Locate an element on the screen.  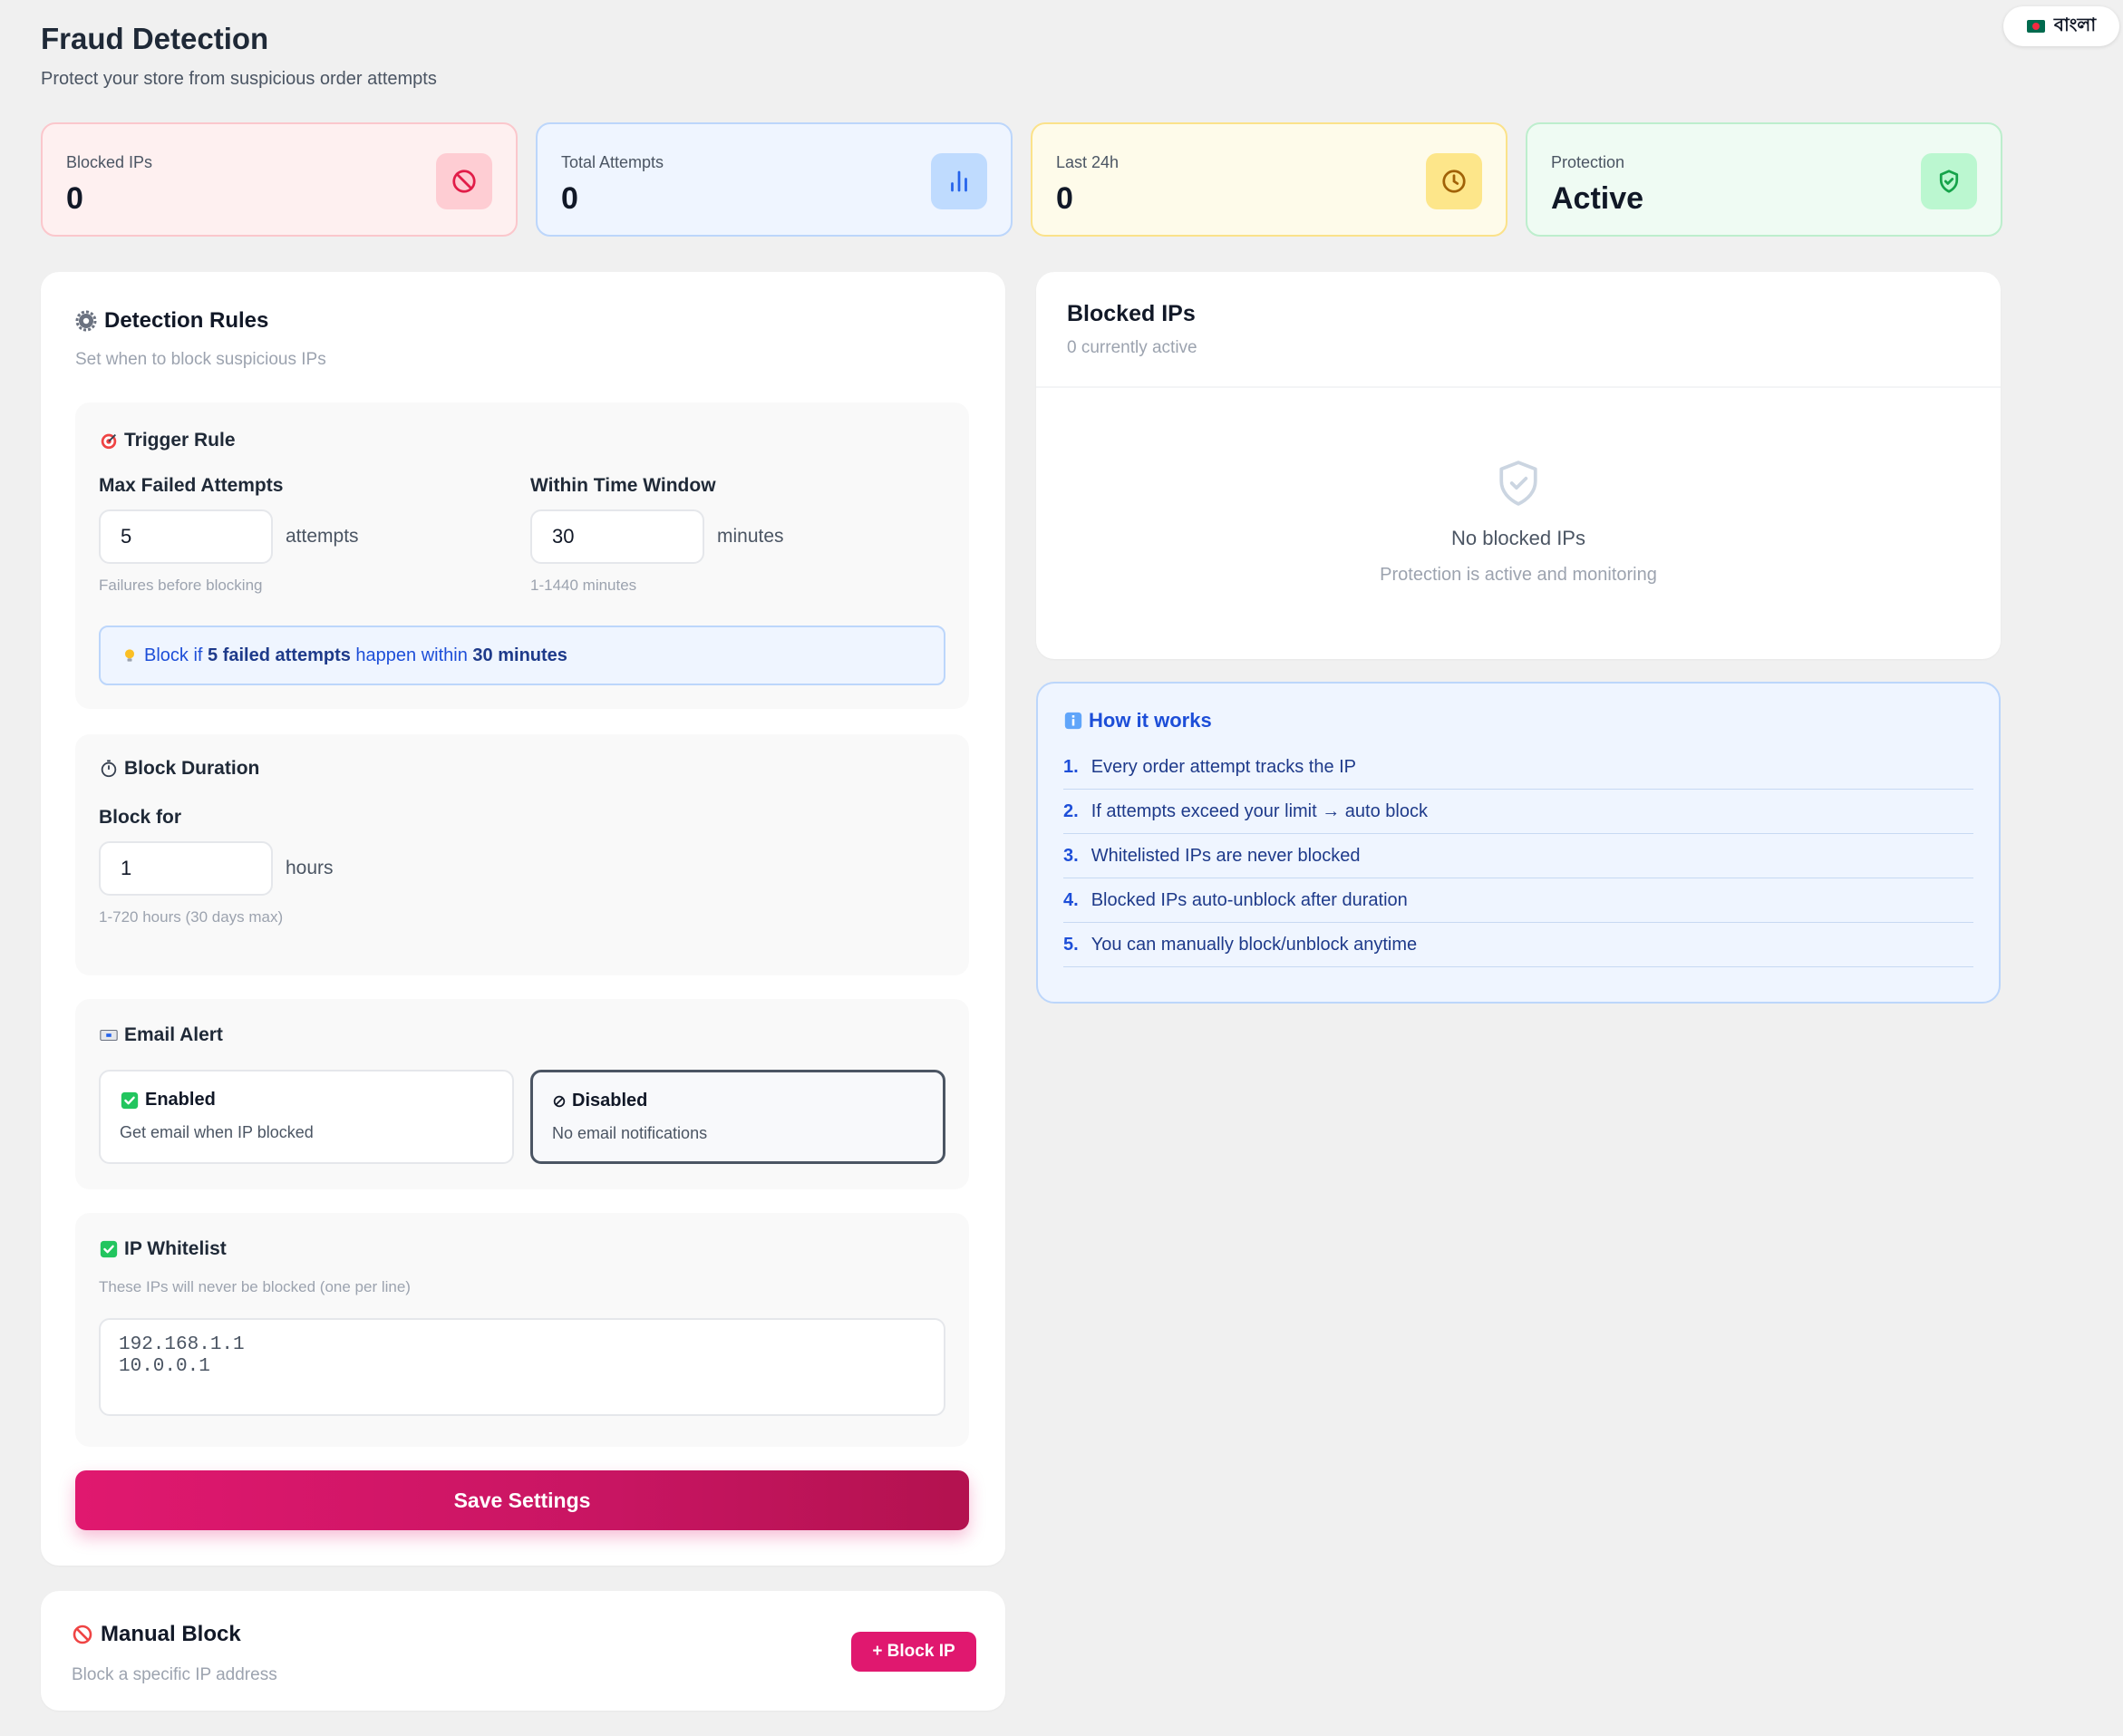
summary-prefix: Block if is located at coordinates (174, 655).